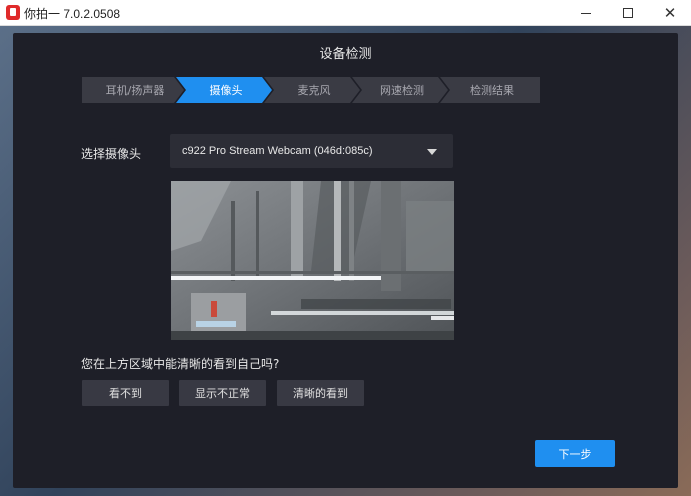 The image size is (691, 496). What do you see at coordinates (277, 151) in the screenshot?
I see `camera-select-value: c922 Pro Stream Webcam (046d:085c)` at bounding box center [277, 151].